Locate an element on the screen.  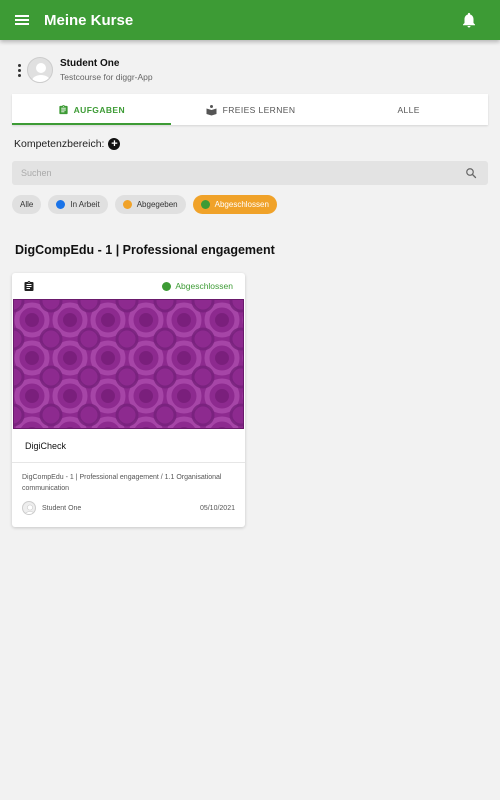
course-name: Testcourse for diggr-App is located at coordinates (106, 77).